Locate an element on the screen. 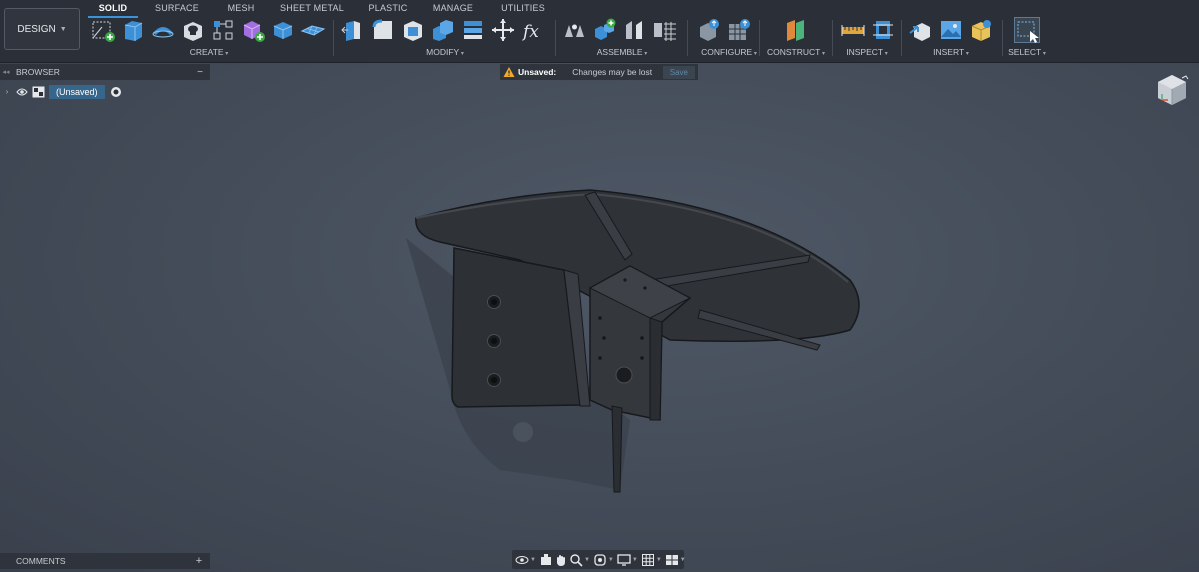 The image size is (1199, 572). expand-arrow-icon: › is located at coordinates (7, 91).